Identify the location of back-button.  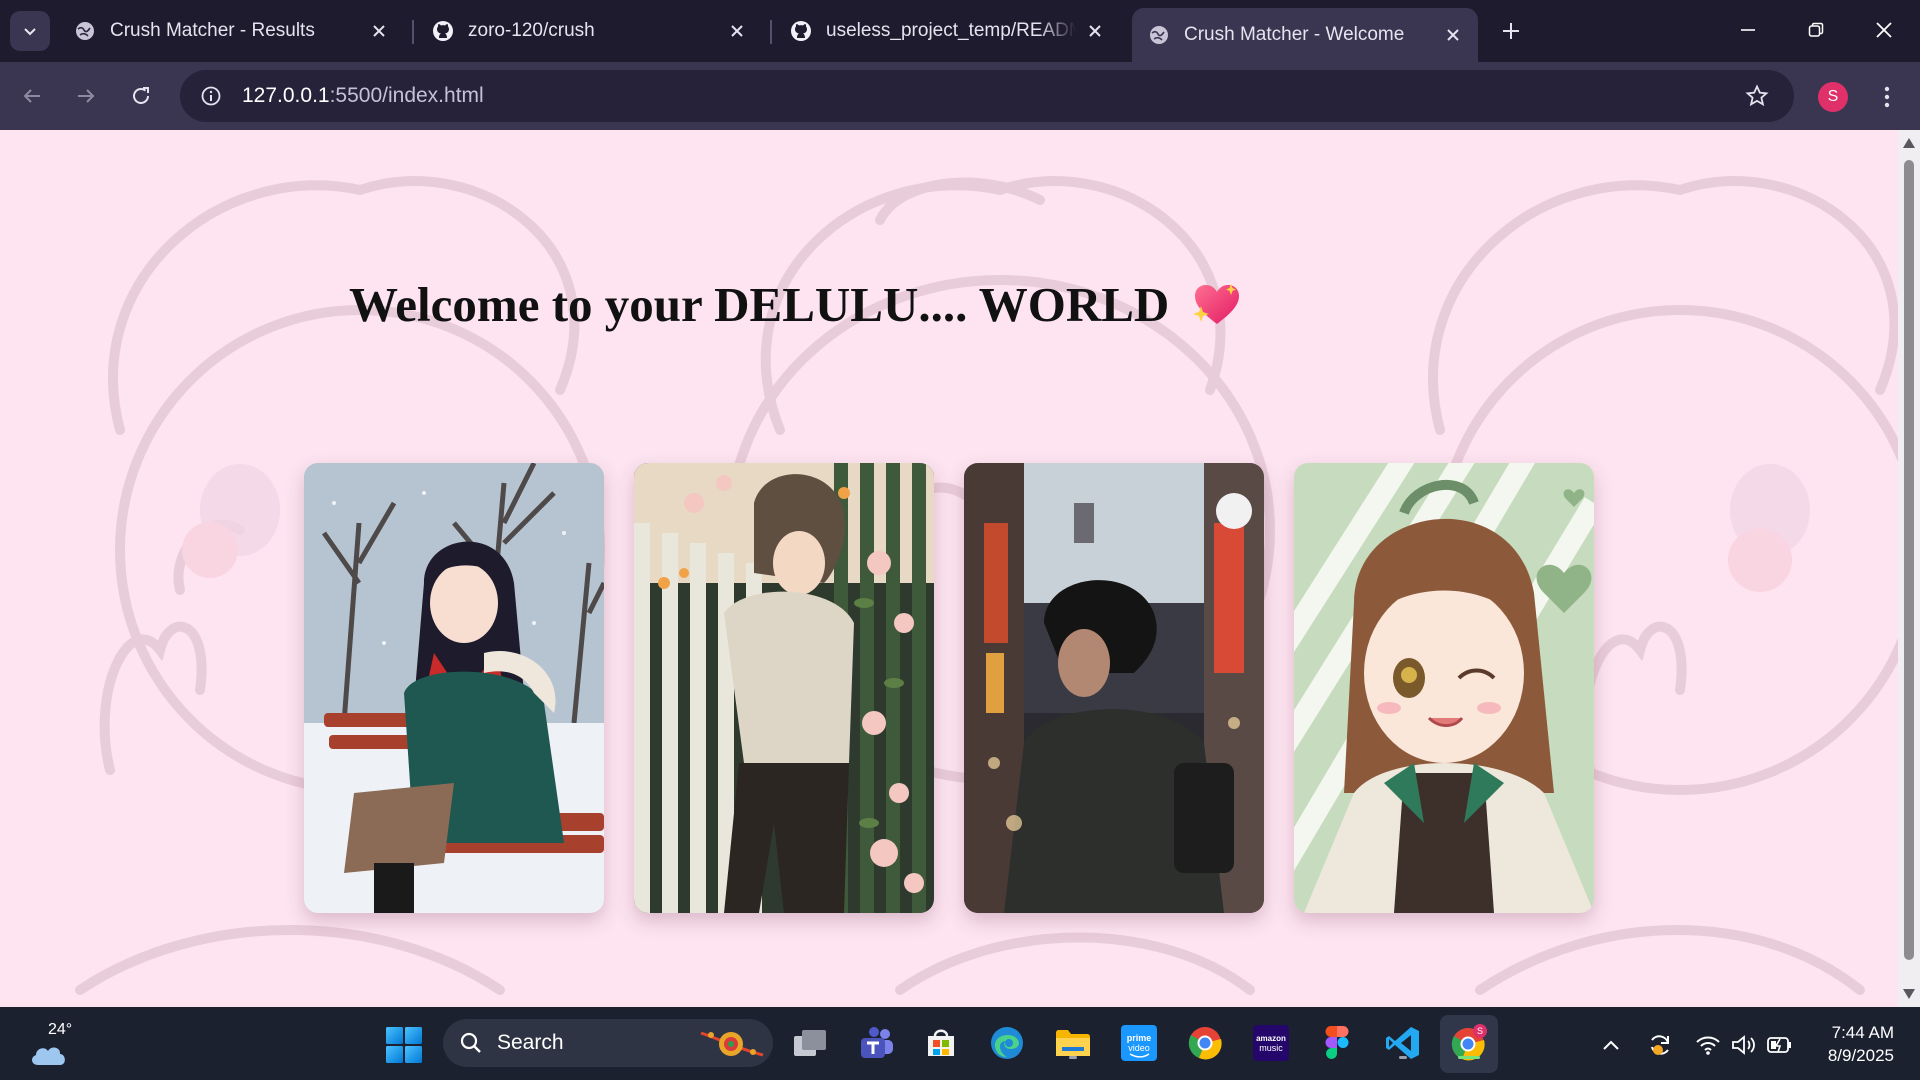
(32, 96).